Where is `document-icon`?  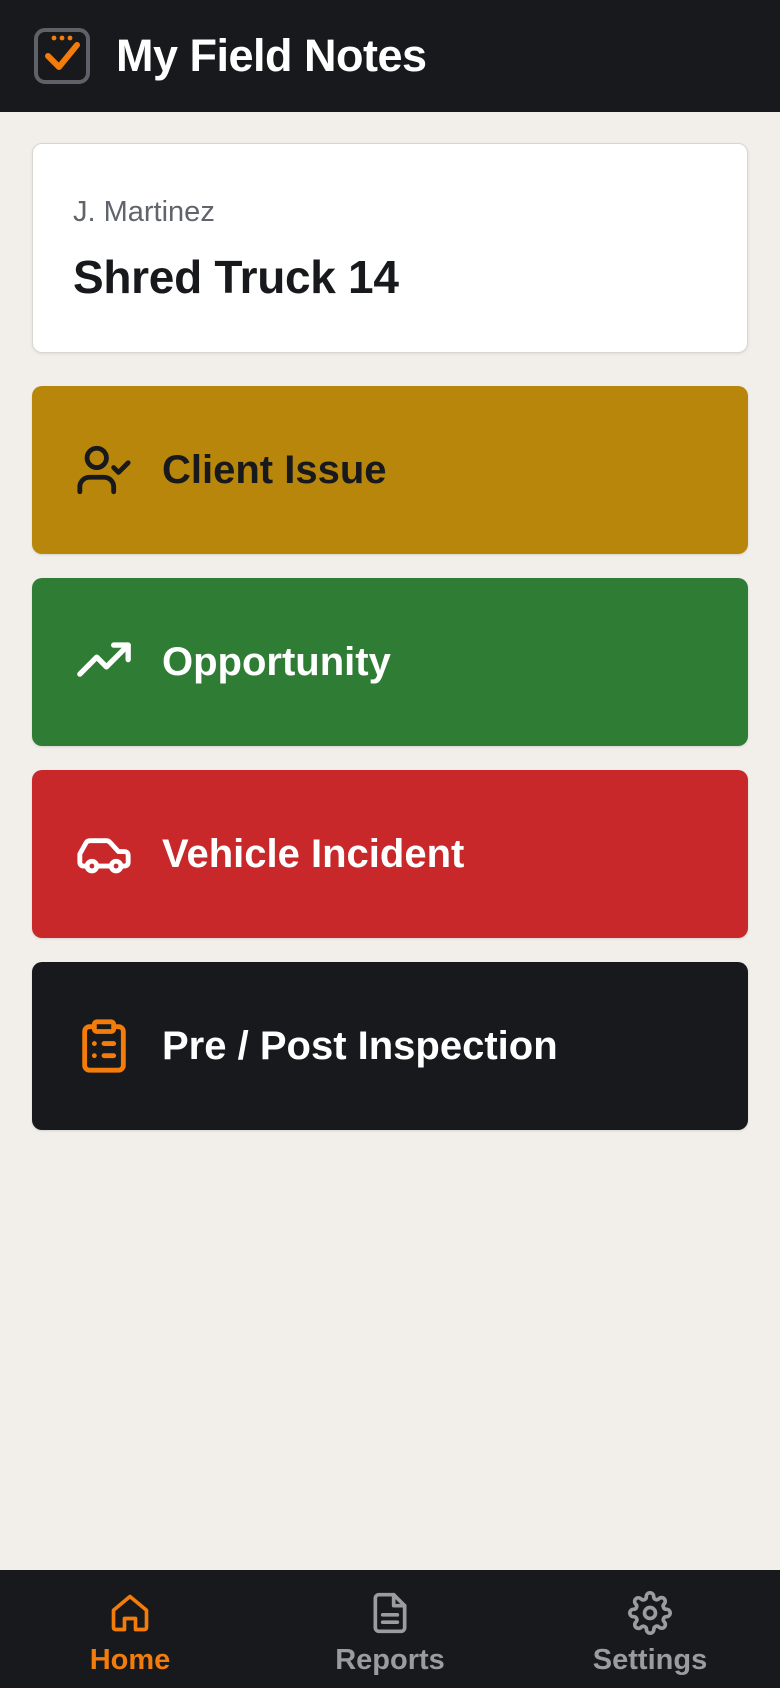 document-icon is located at coordinates (390, 1613).